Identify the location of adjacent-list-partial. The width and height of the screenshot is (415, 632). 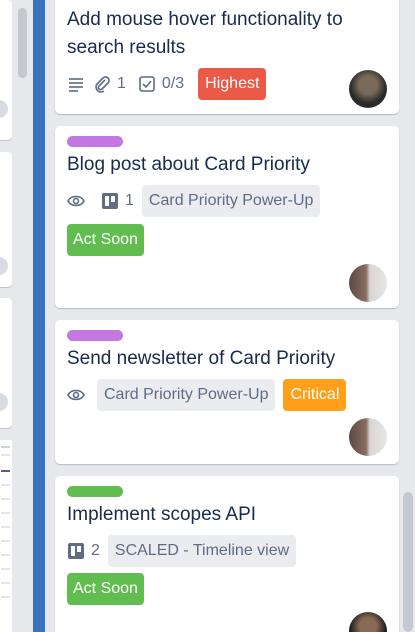
(7, 316).